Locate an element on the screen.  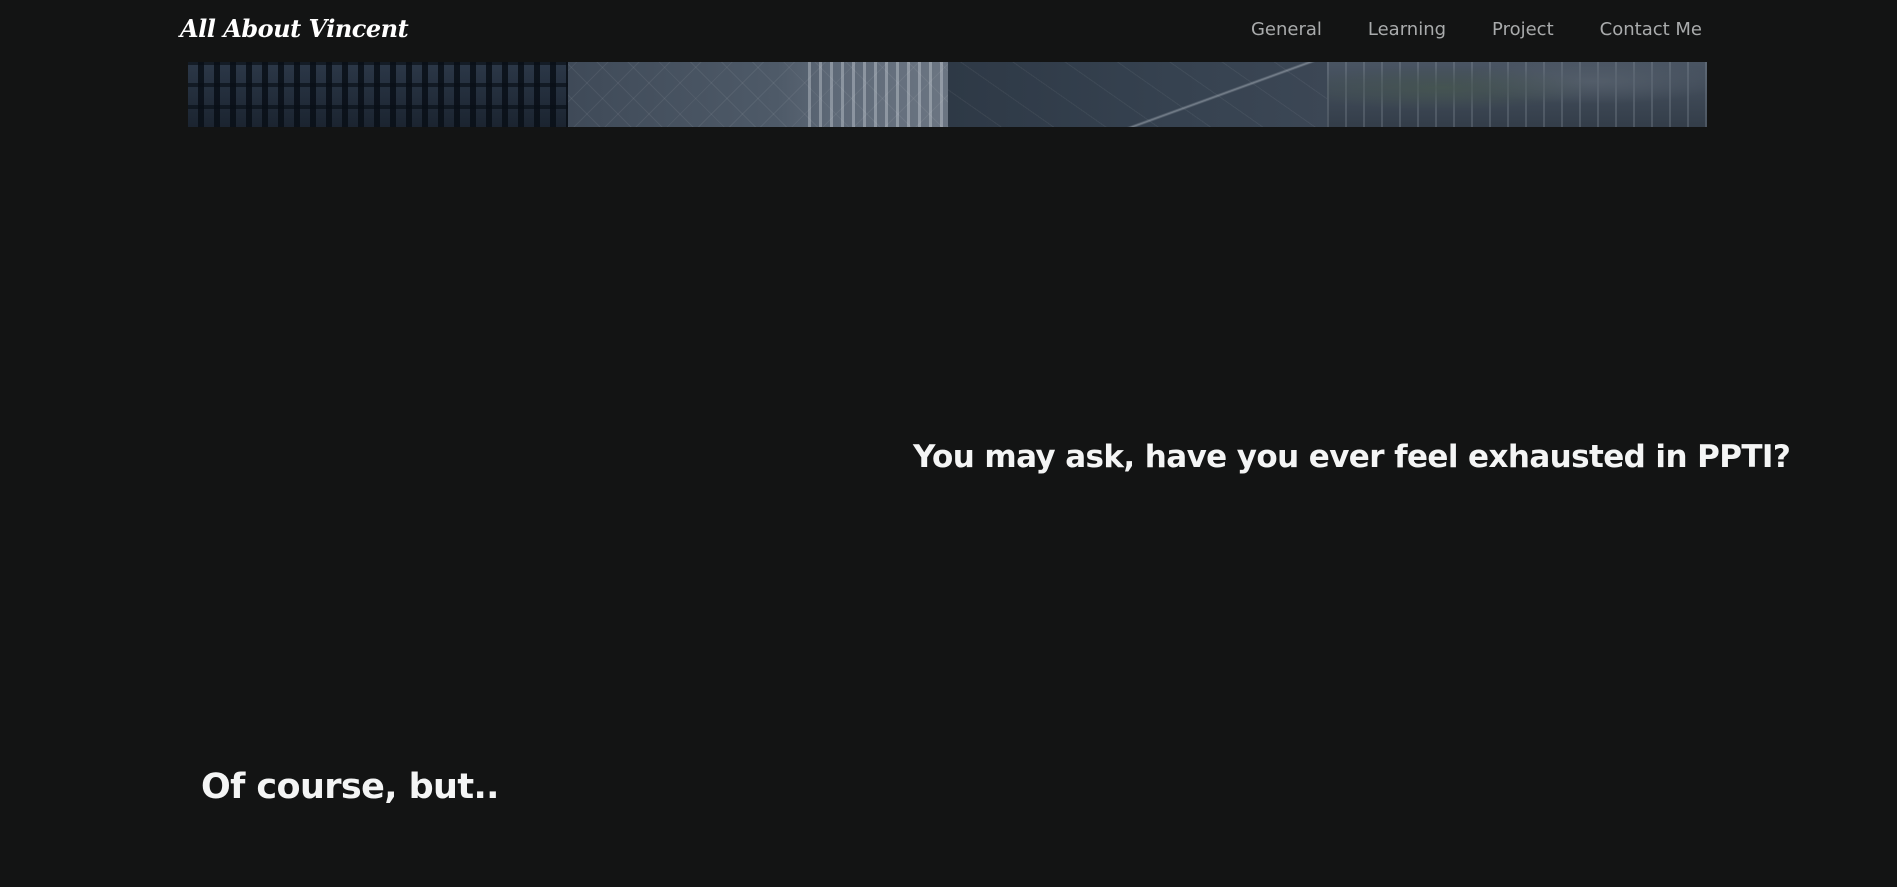
main-nav: General Learning Project Contact Me is located at coordinates (1476, 30).